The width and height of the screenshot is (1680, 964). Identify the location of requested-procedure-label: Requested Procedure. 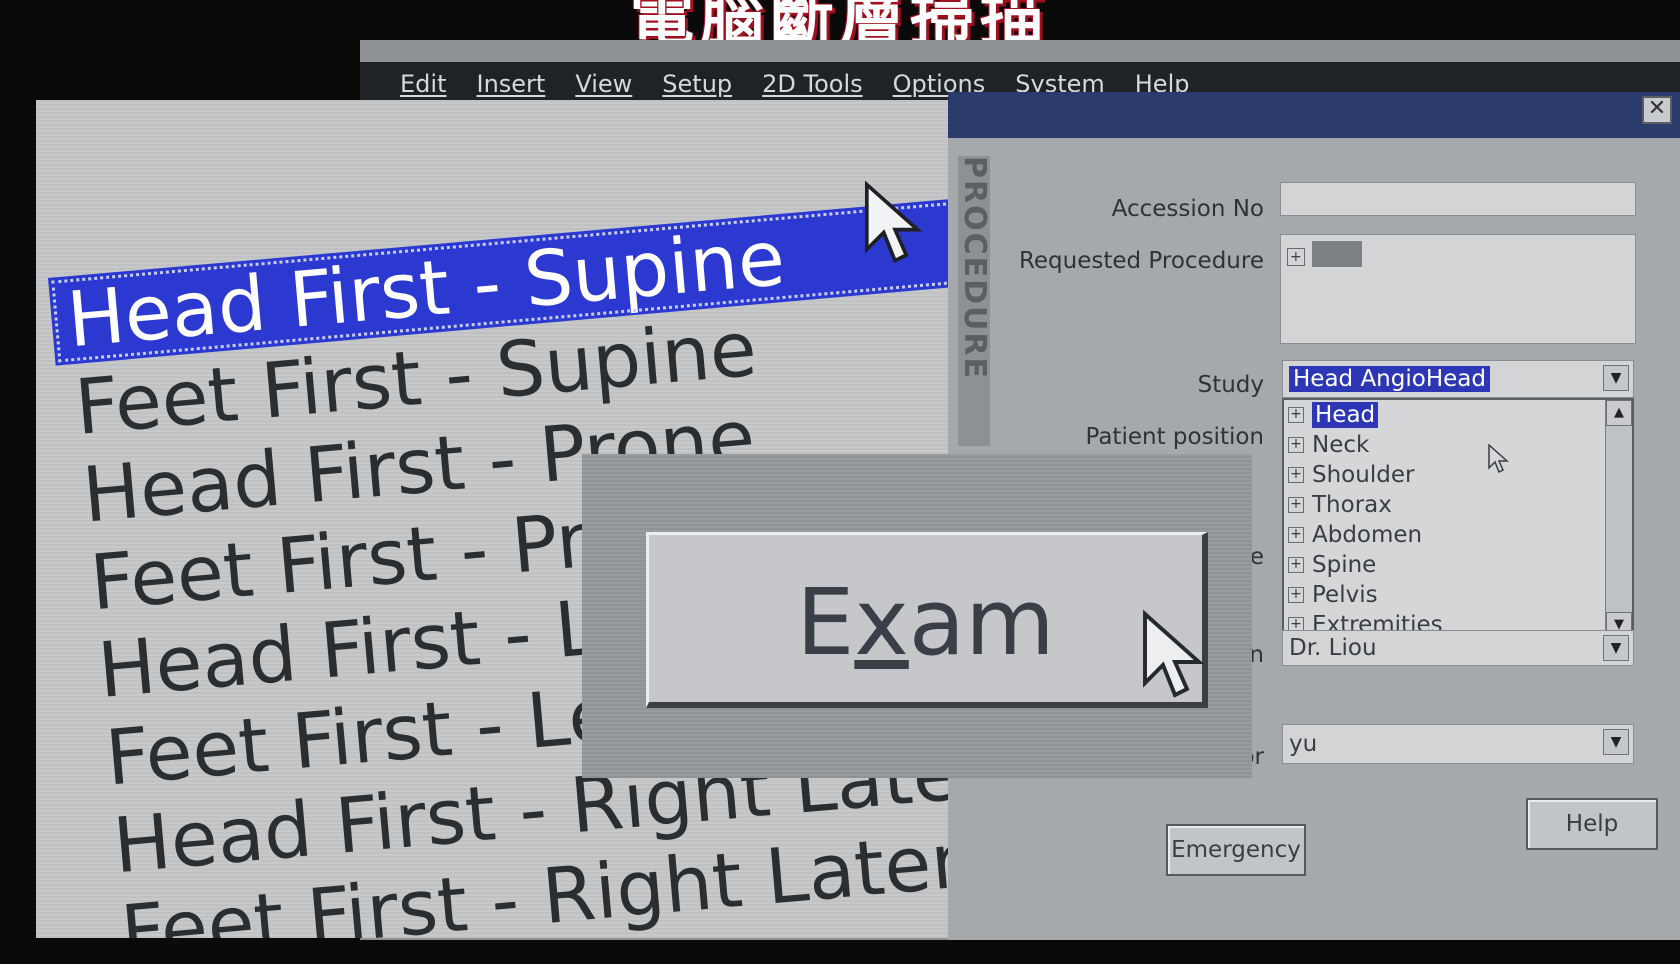
(1141, 261).